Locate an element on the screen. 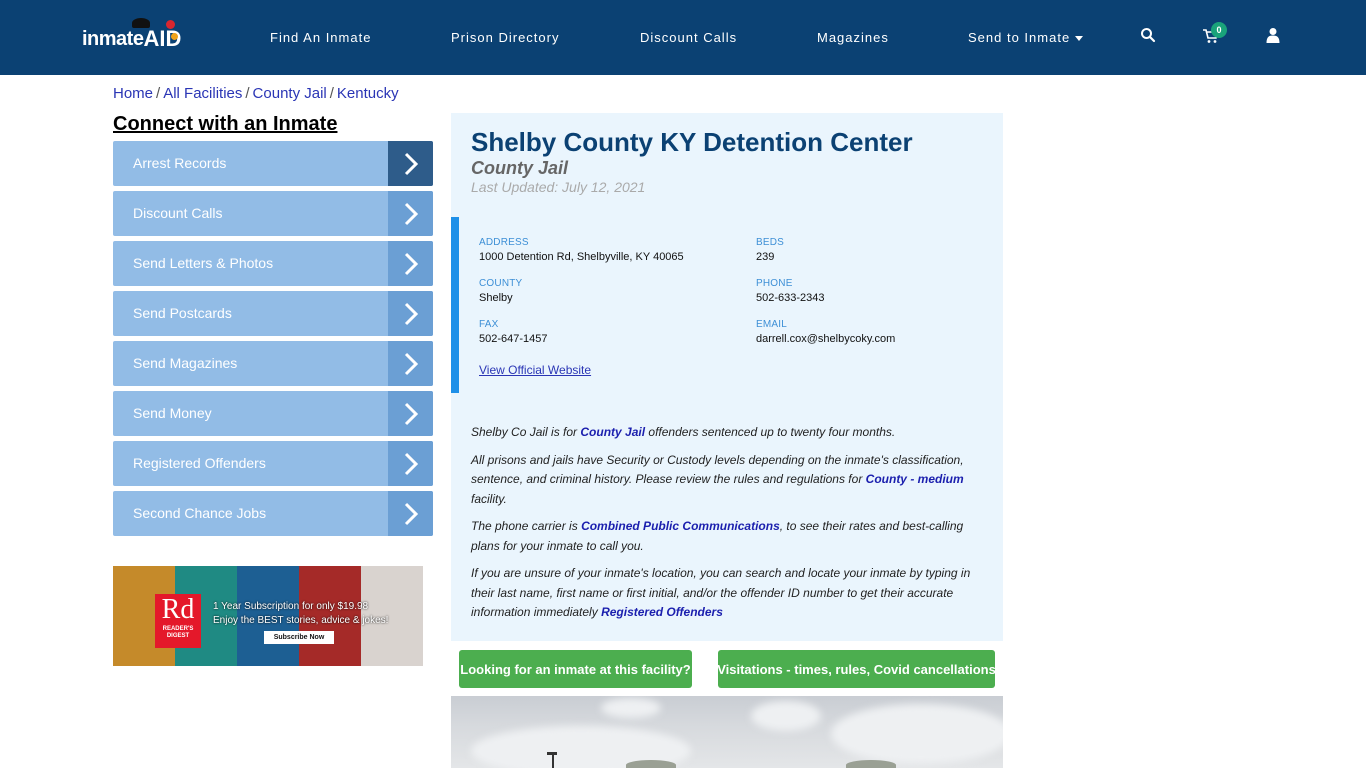 This screenshot has width=1366, height=768. sidebar-item-second-chance-jobs: Second Chance Jobs is located at coordinates (273, 513).